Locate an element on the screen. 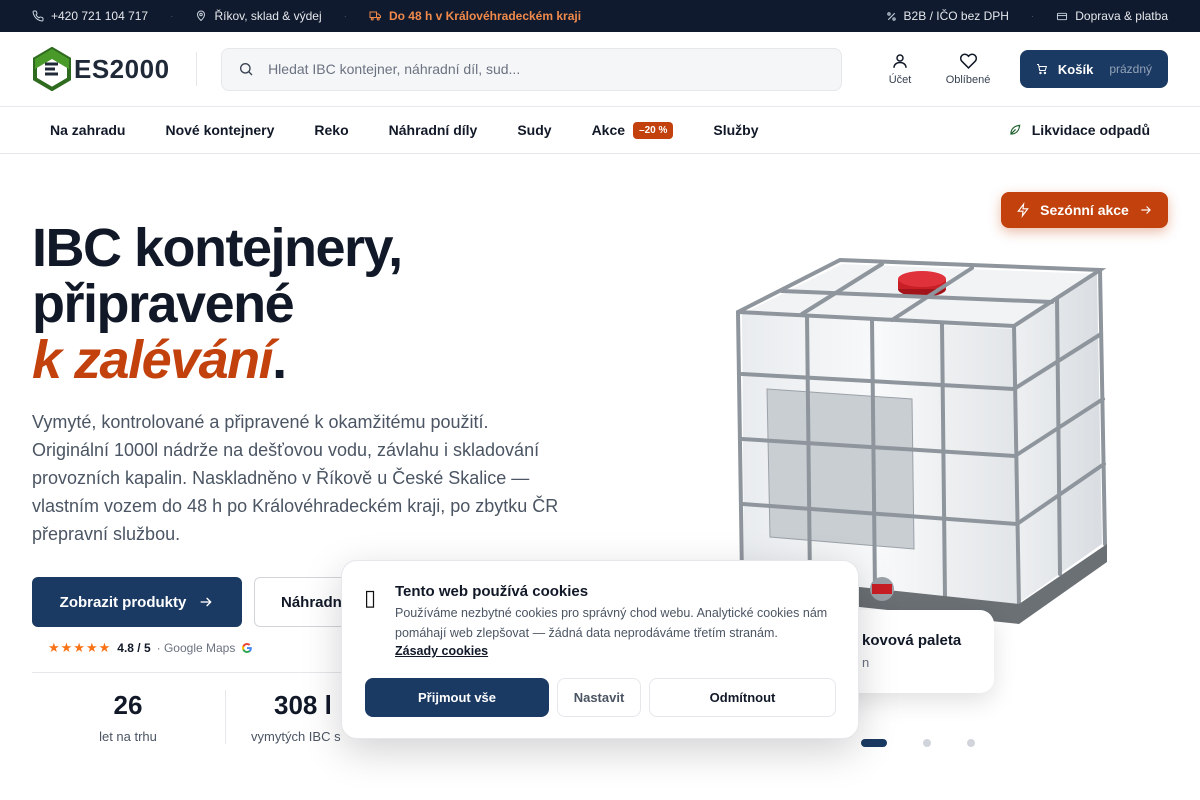 The height and width of the screenshot is (800, 1200). b2b-link: B2B / IČO bez DPH is located at coordinates (947, 16).